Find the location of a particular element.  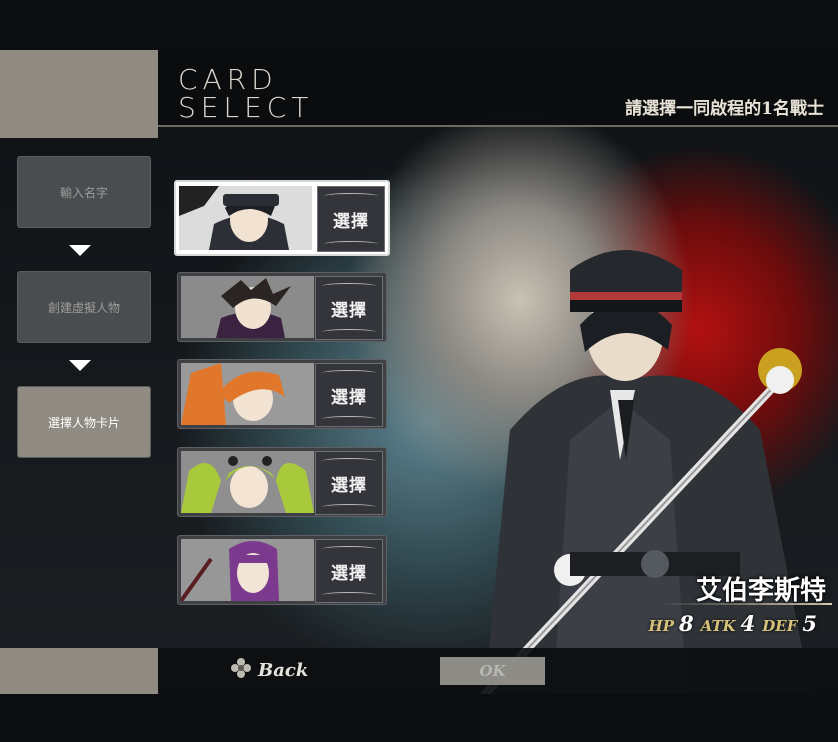

character-card-1: 選擇 is located at coordinates (282, 218).